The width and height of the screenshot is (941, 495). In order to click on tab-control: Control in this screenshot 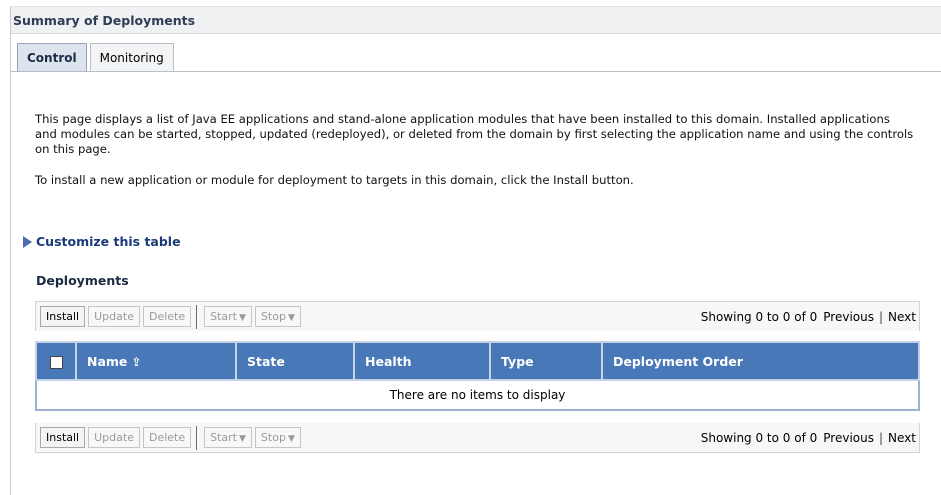, I will do `click(52, 57)`.